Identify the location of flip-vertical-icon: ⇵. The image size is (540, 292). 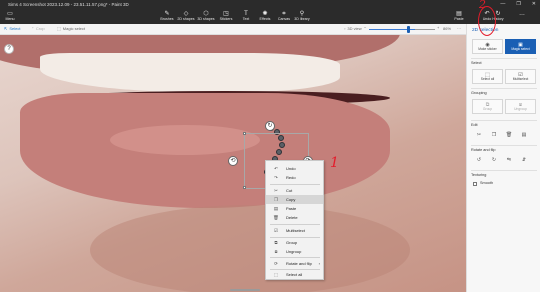
(524, 160).